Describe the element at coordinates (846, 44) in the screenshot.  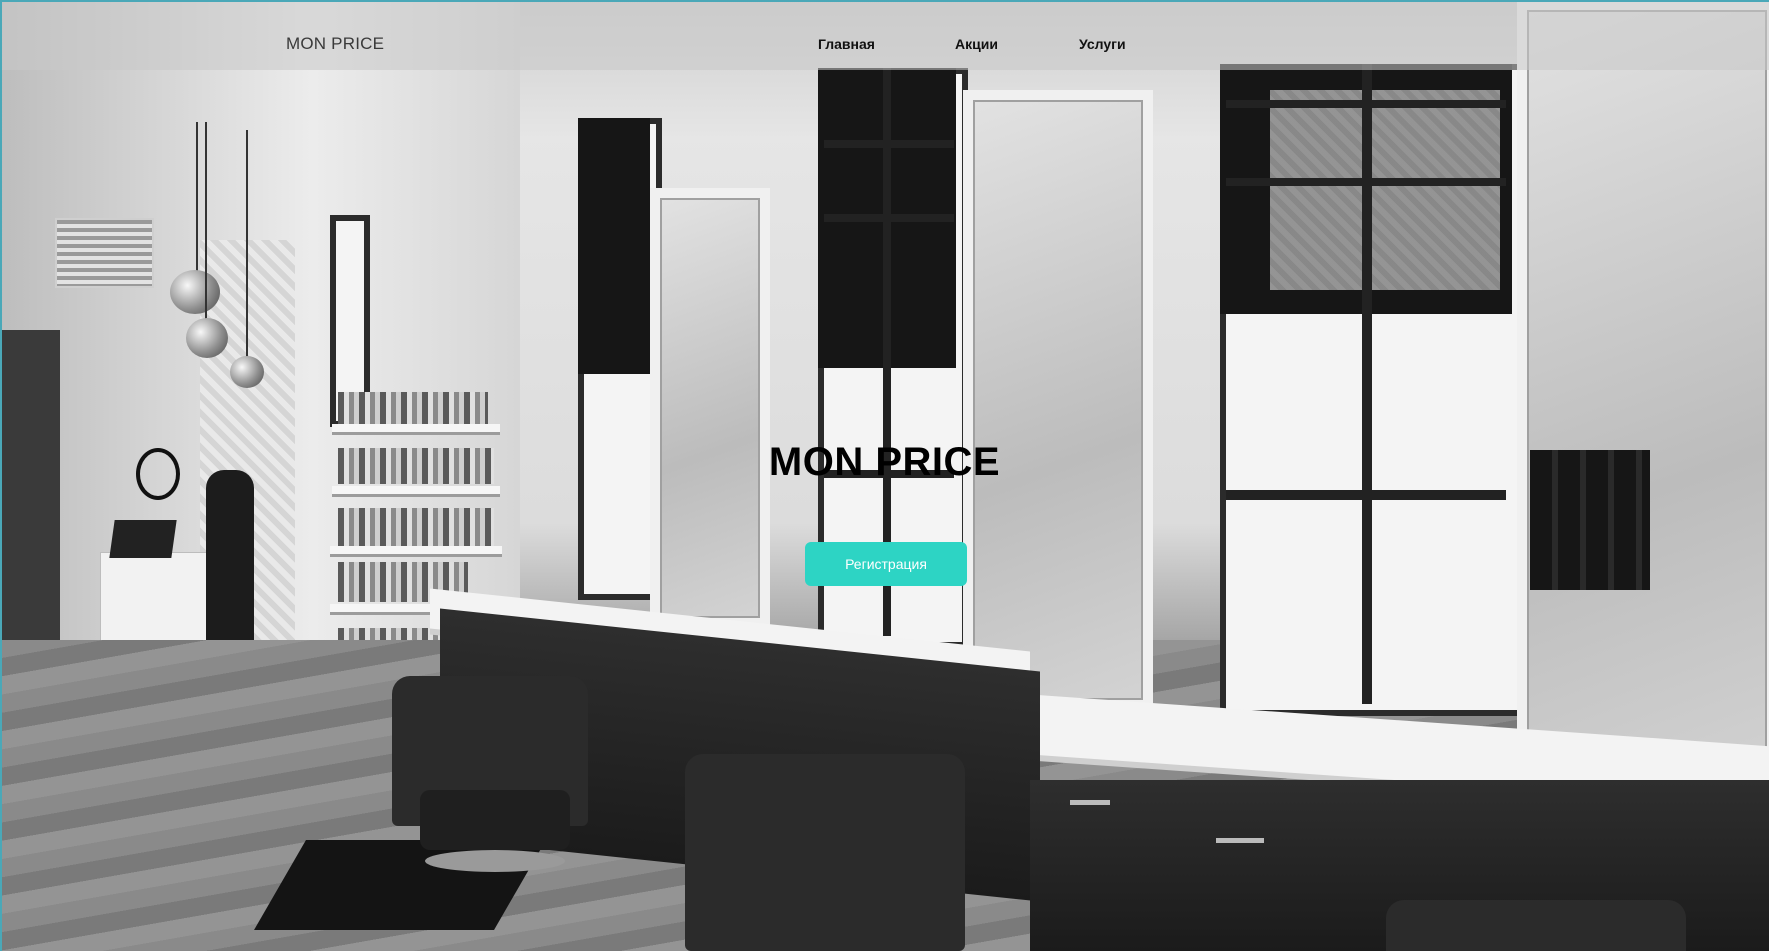
I see `nav-link-home: Главная` at that location.